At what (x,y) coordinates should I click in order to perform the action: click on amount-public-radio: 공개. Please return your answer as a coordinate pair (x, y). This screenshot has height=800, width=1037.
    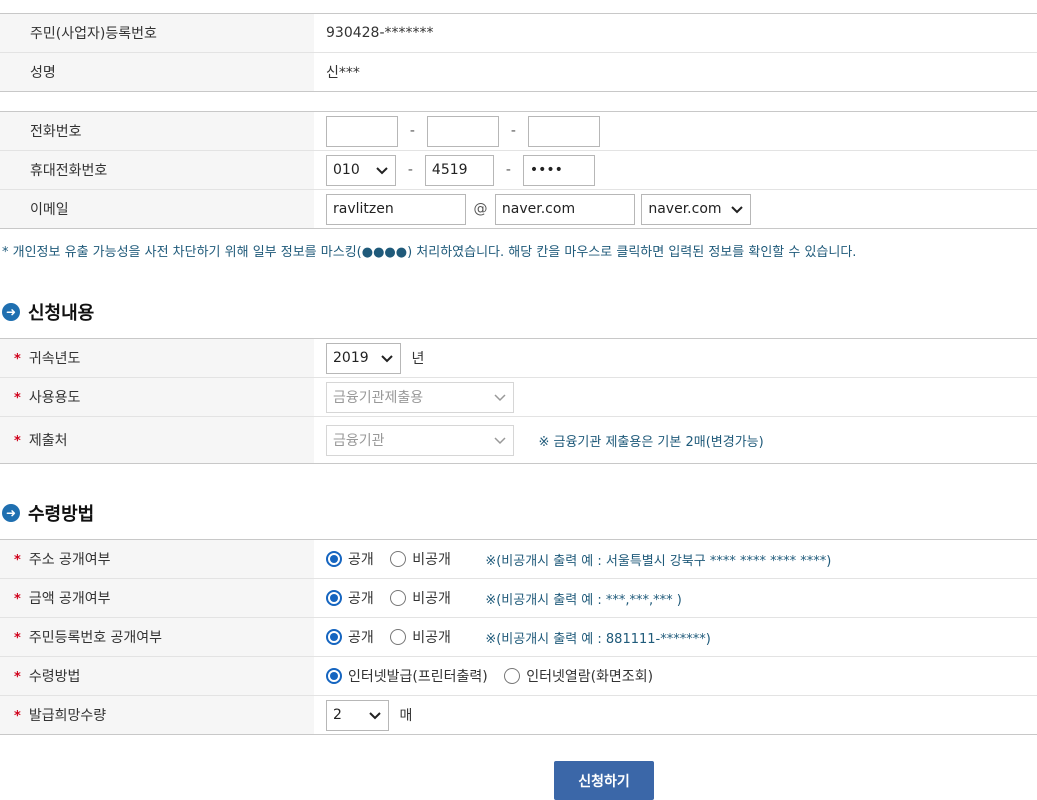
    Looking at the image, I should click on (350, 598).